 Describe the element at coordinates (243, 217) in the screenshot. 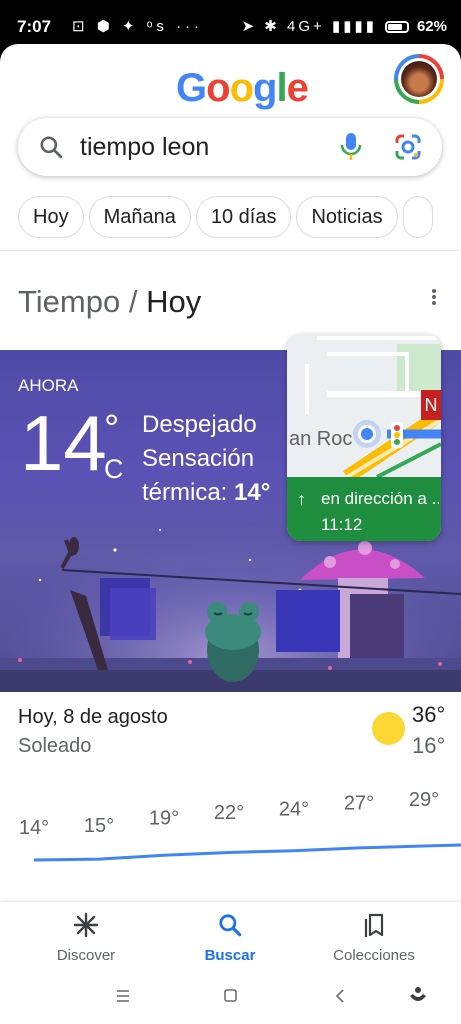

I see `chip-10-dias: 10 días` at that location.